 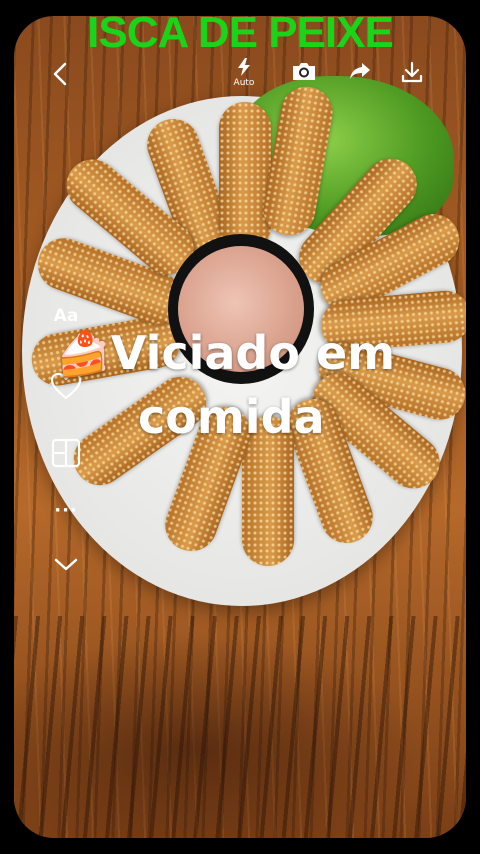 What do you see at coordinates (244, 83) in the screenshot?
I see `flash-mode-label: Auto` at bounding box center [244, 83].